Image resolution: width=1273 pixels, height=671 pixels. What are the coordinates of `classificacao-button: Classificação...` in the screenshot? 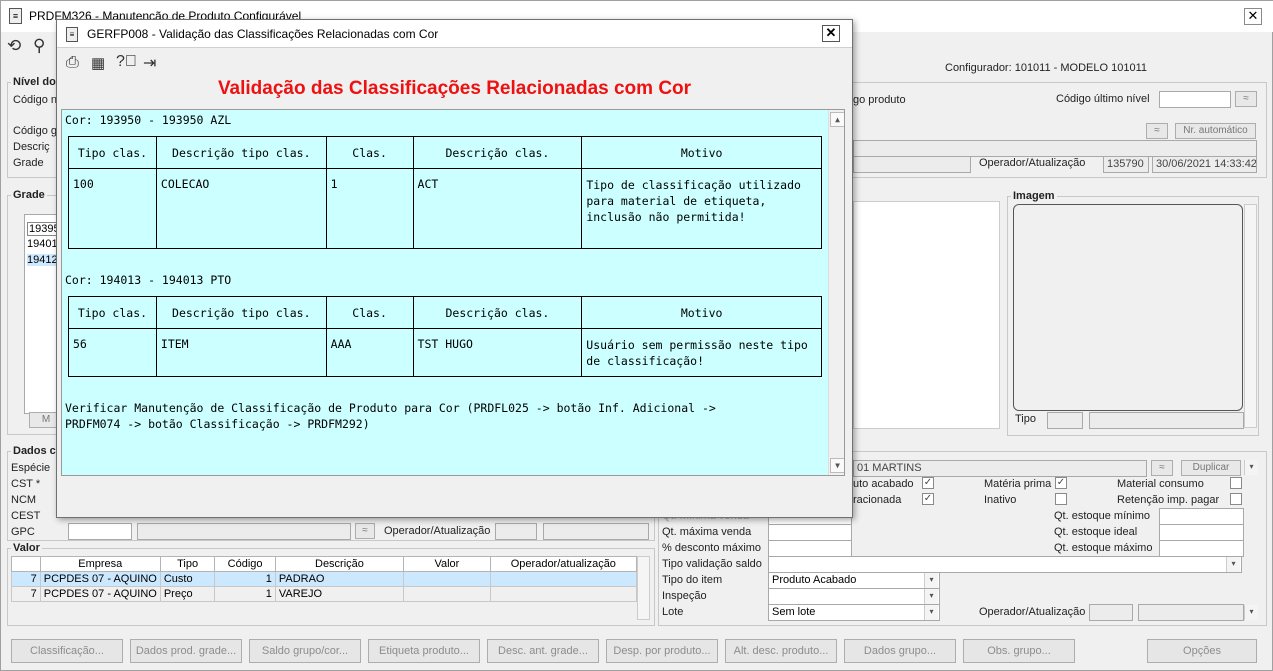 It's located at (67, 651).